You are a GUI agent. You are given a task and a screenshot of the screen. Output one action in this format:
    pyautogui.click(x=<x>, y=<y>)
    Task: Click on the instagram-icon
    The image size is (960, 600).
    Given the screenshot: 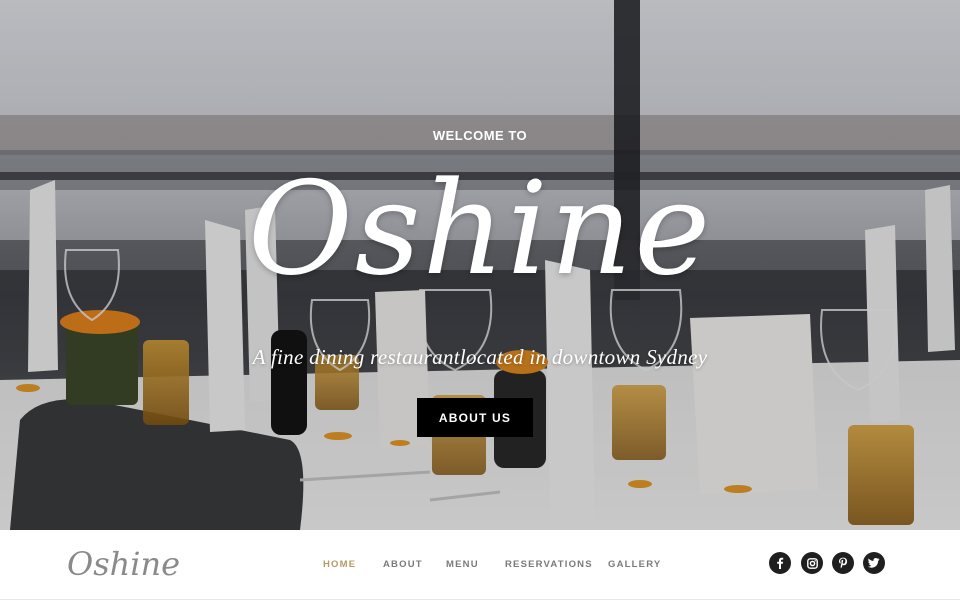 What is the action you would take?
    pyautogui.click(x=812, y=563)
    